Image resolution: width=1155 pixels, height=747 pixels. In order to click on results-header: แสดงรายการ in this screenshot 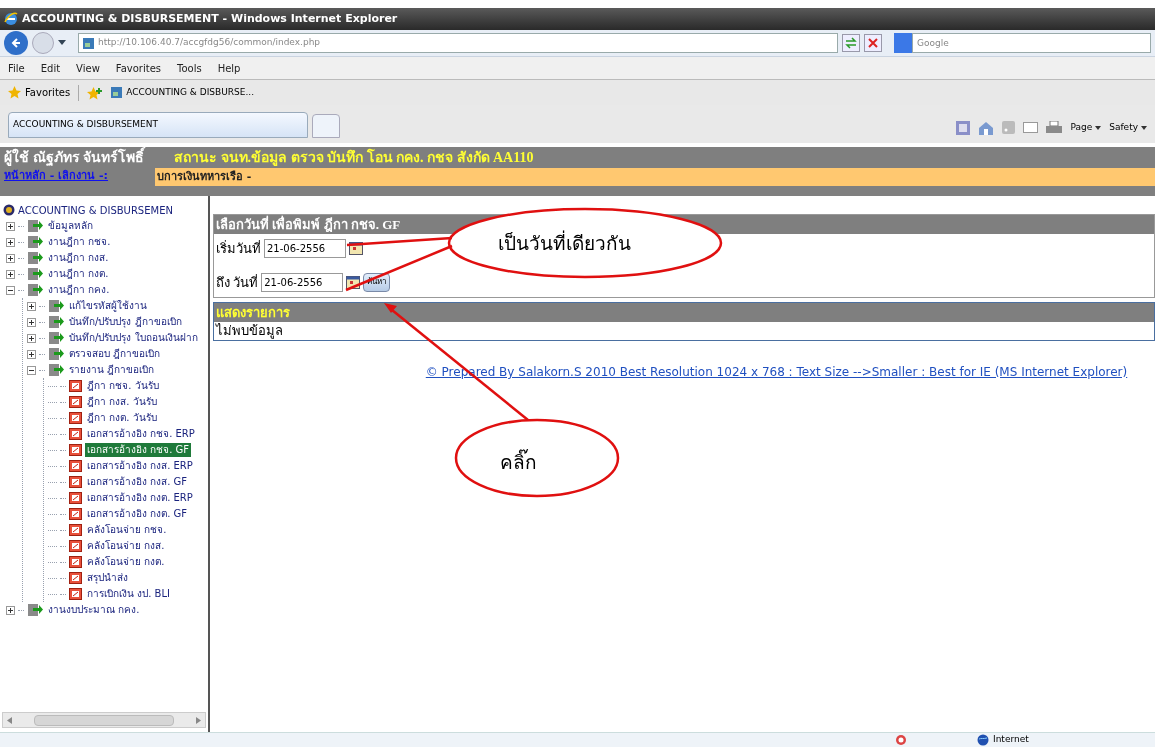, I will do `click(684, 312)`.